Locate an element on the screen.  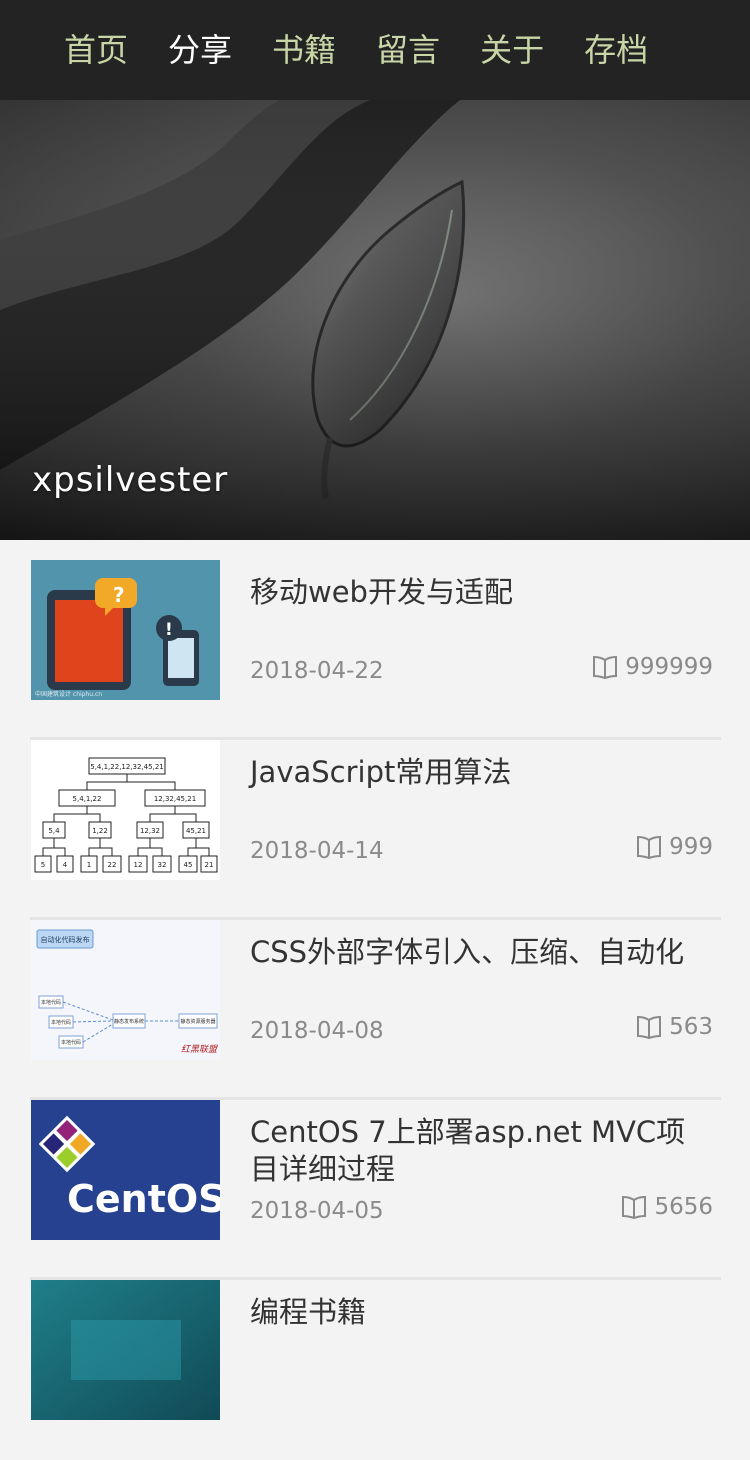
post-title: CentOS 7上部署asp.net MVC项目详细过程 is located at coordinates (475, 1151).